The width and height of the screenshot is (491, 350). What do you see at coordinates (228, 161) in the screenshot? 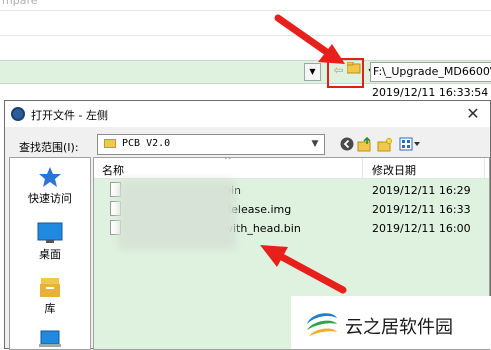
I see `sort-up-icon: ^` at bounding box center [228, 161].